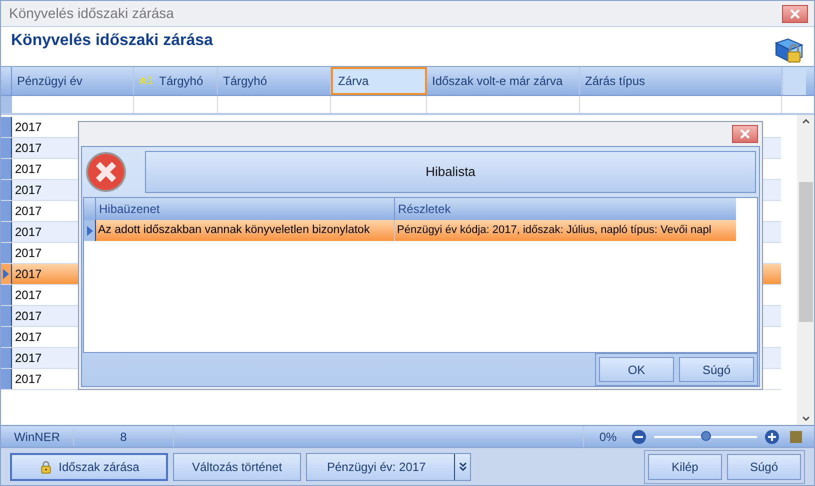  What do you see at coordinates (636, 369) in the screenshot?
I see `dialog-button: OK` at bounding box center [636, 369].